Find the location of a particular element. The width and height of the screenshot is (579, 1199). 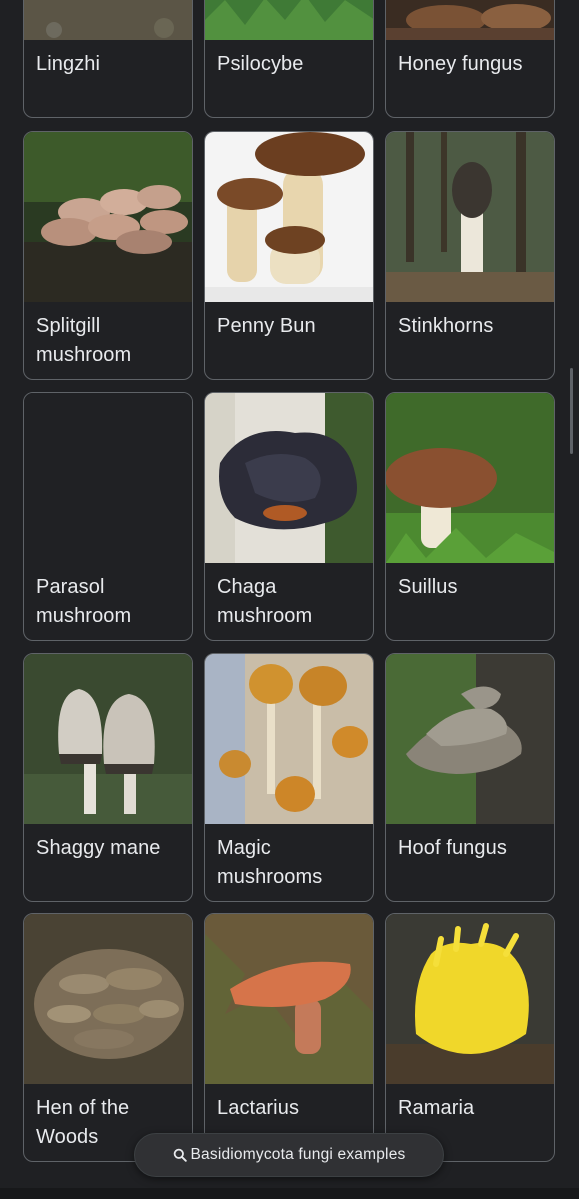

bottom-bar is located at coordinates (289, 1193).